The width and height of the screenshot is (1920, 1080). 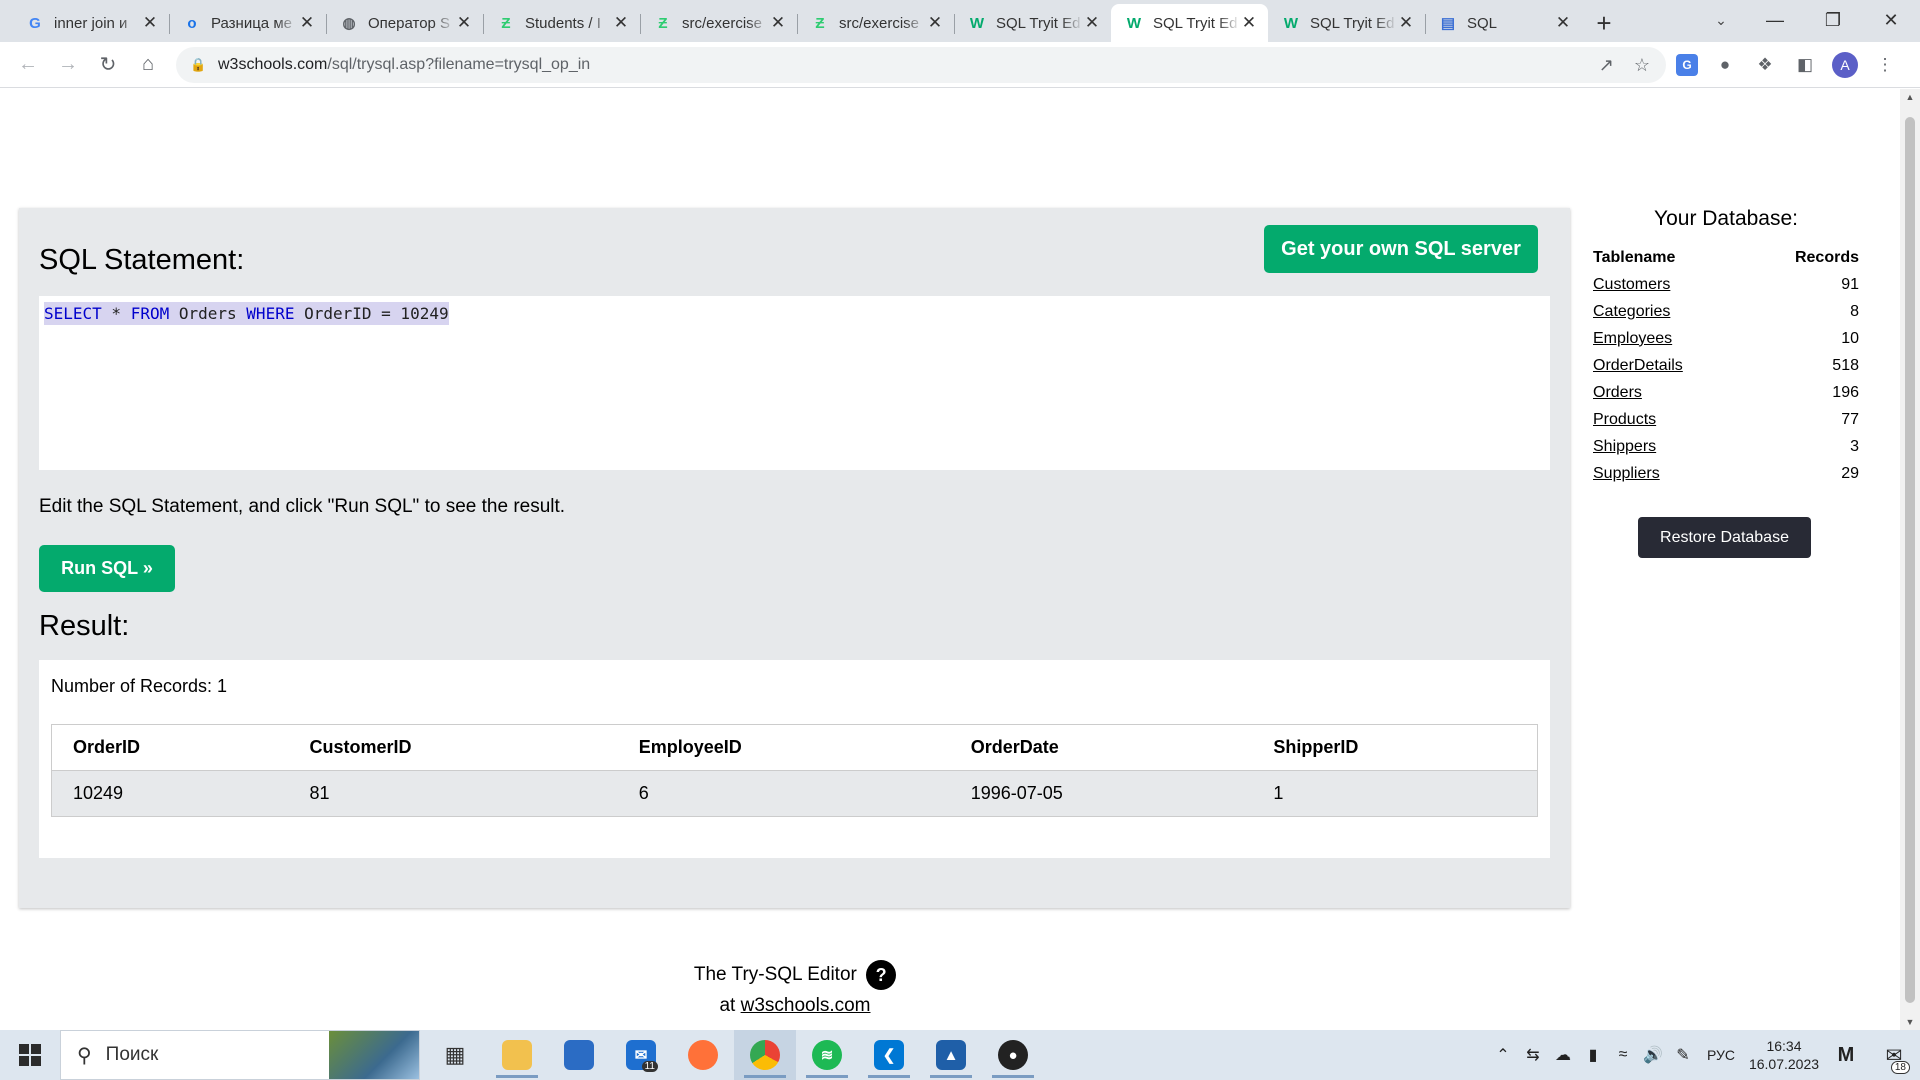 I want to click on battery-icon: ▮, so click(x=1593, y=1055).